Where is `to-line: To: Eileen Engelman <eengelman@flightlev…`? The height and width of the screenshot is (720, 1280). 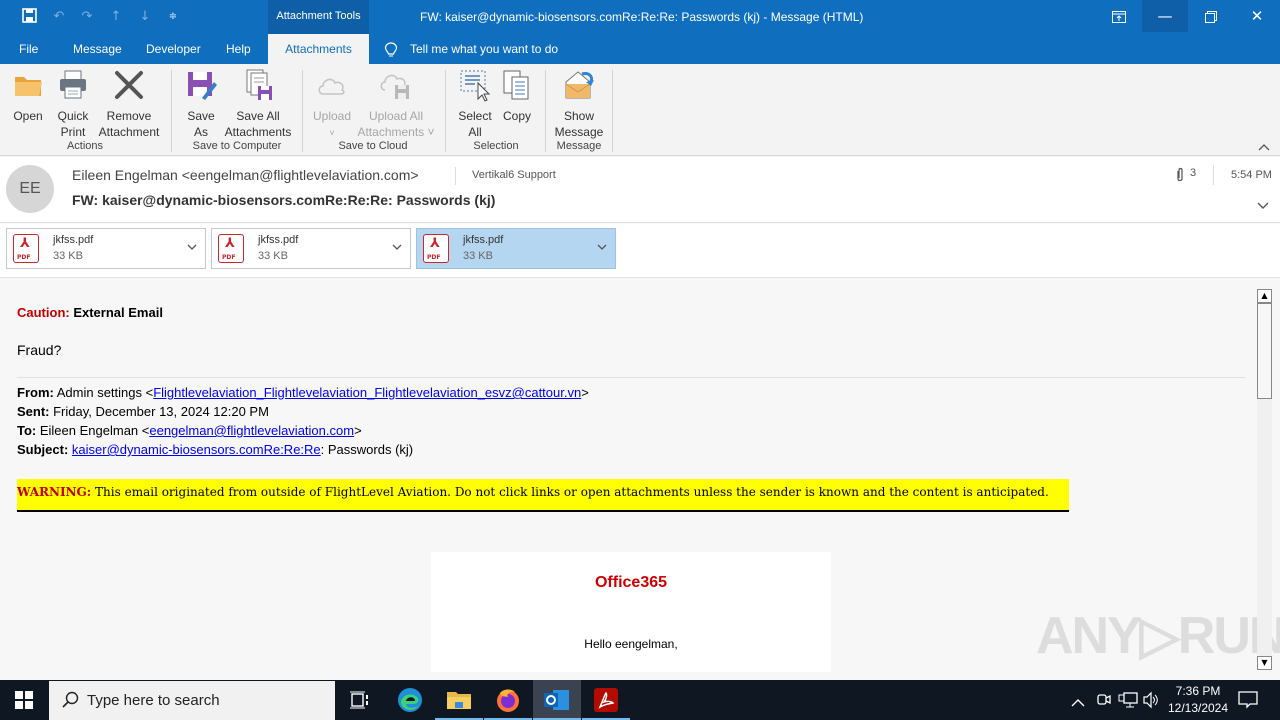 to-line: To: Eileen Engelman <eengelman@flightlev… is located at coordinates (189, 430).